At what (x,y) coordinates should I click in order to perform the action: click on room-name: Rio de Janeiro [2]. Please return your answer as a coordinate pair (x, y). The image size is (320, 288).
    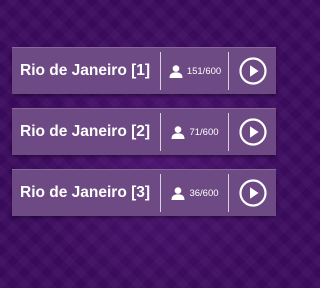
    Looking at the image, I should click on (85, 131).